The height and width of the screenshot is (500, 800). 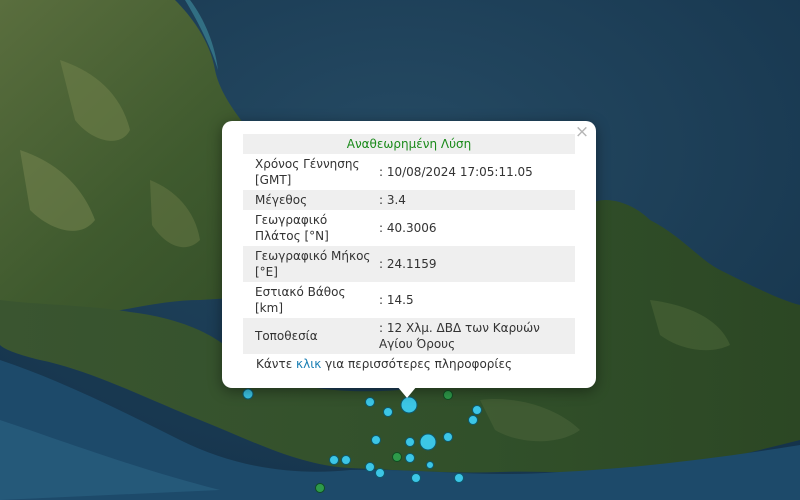 What do you see at coordinates (307, 172) in the screenshot?
I see `origin-time-label: Χρόνος Γέννησης [GMT]` at bounding box center [307, 172].